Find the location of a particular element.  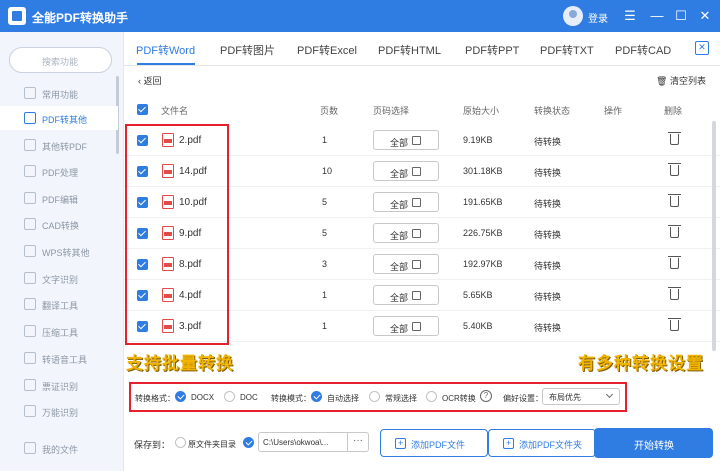

search-placeholder: 搜索功能 is located at coordinates (60, 62).